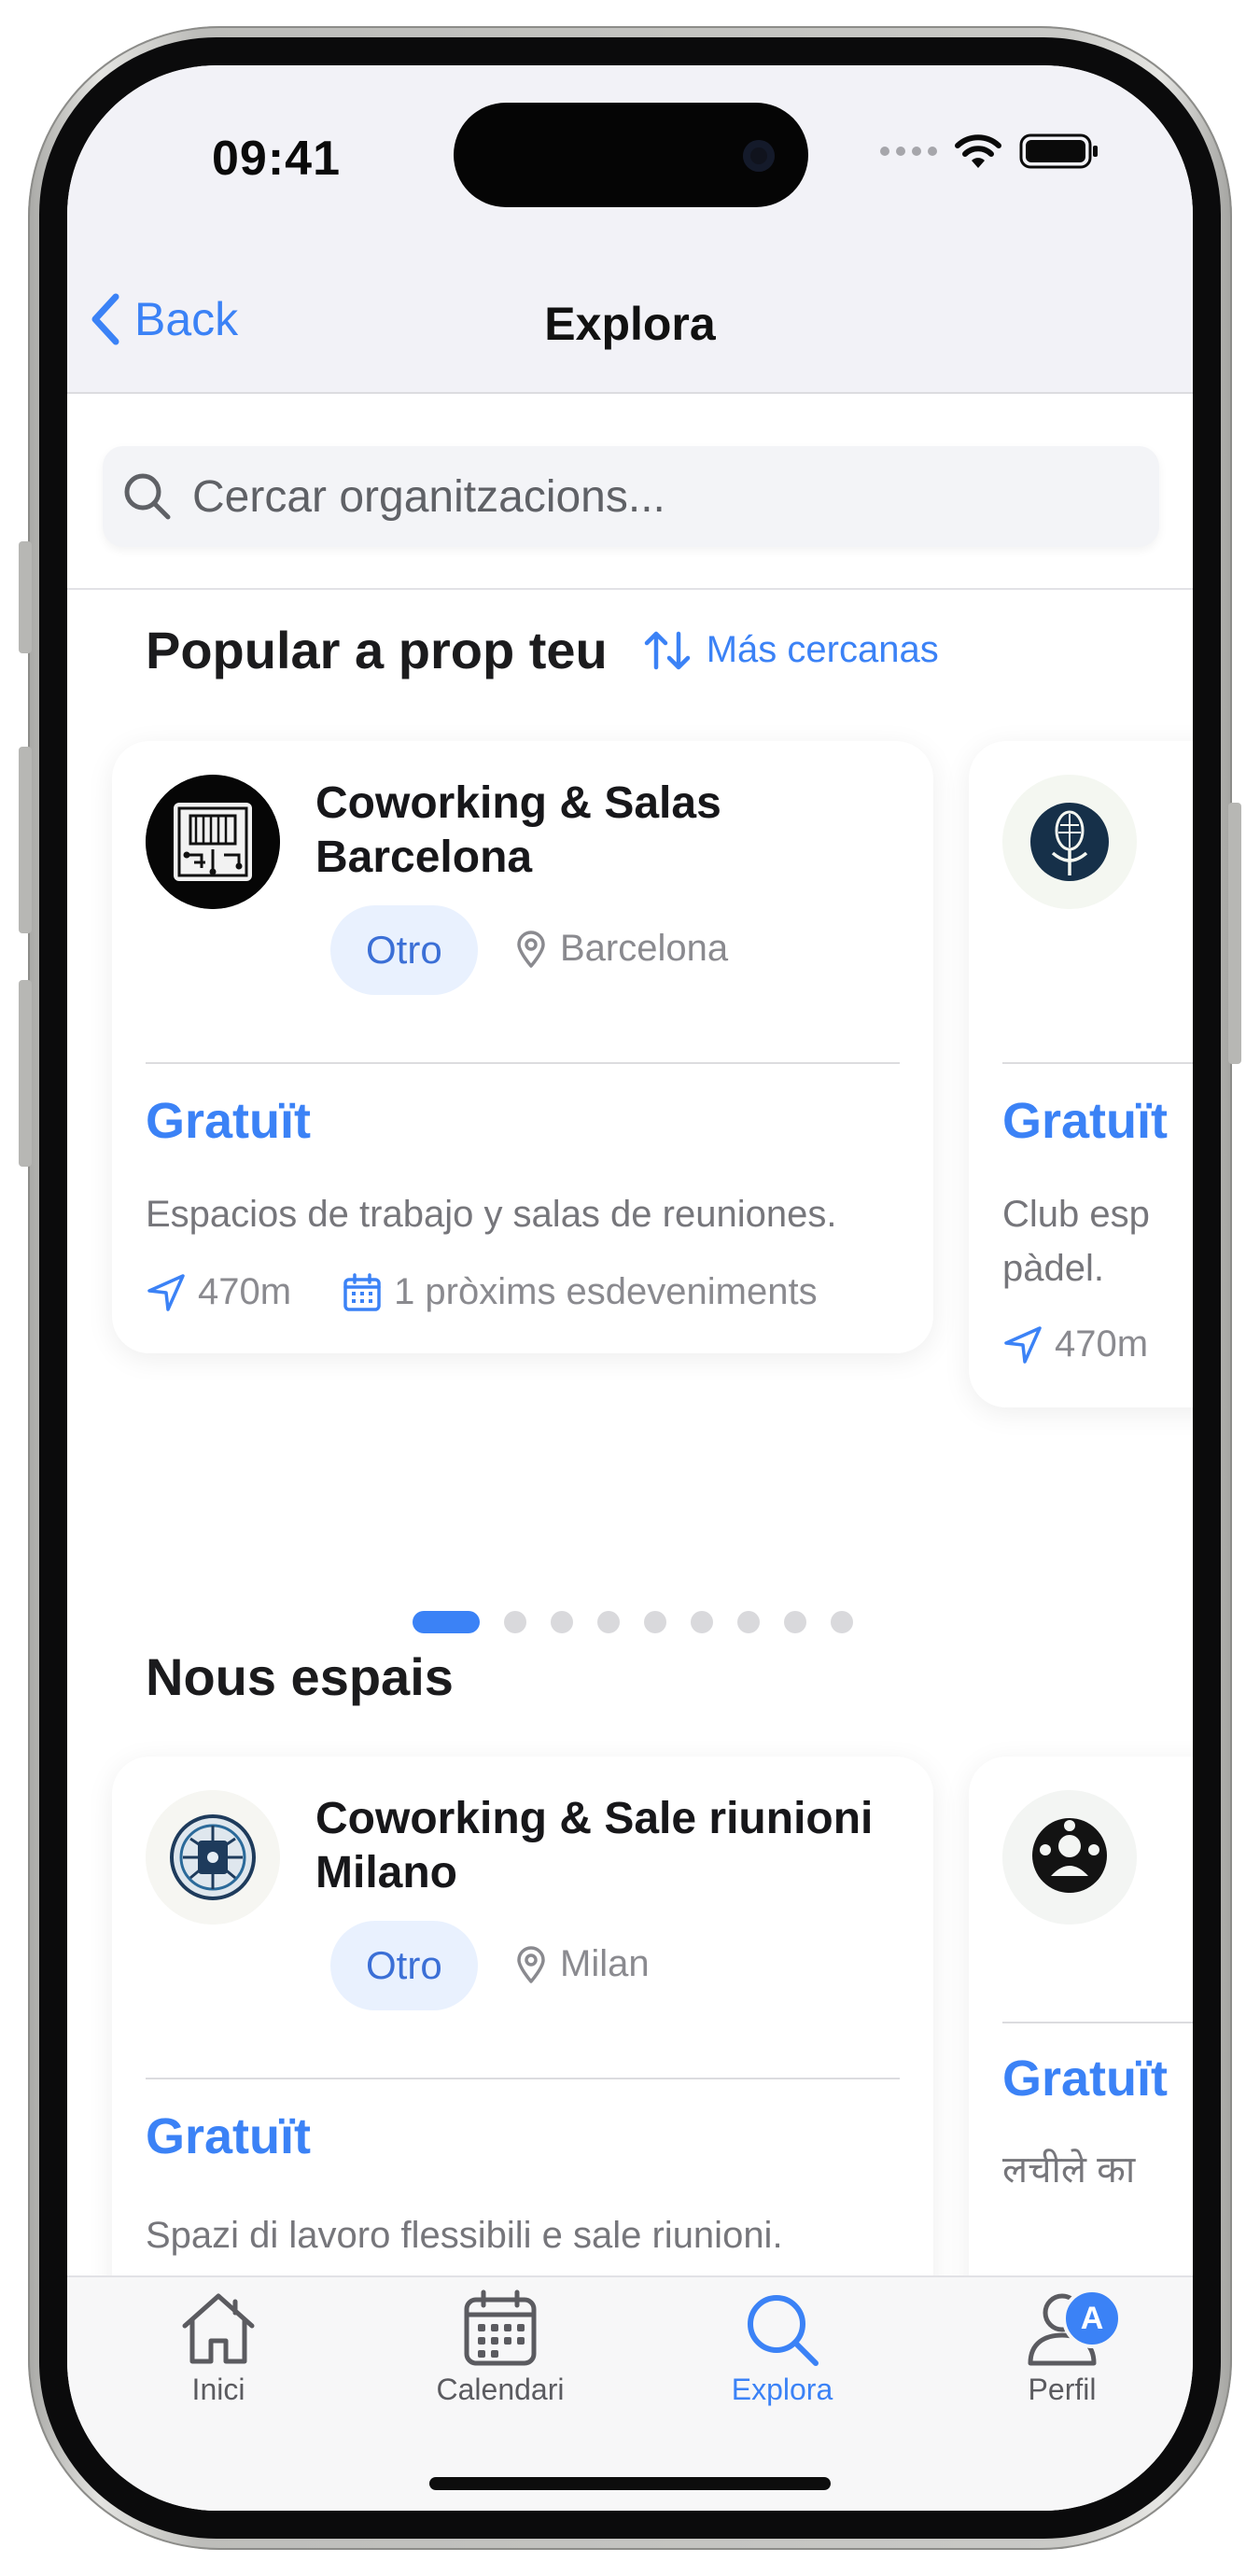 The height and width of the screenshot is (2576, 1260). Describe the element at coordinates (218, 2389) in the screenshot. I see `tab-label: Inici` at that location.